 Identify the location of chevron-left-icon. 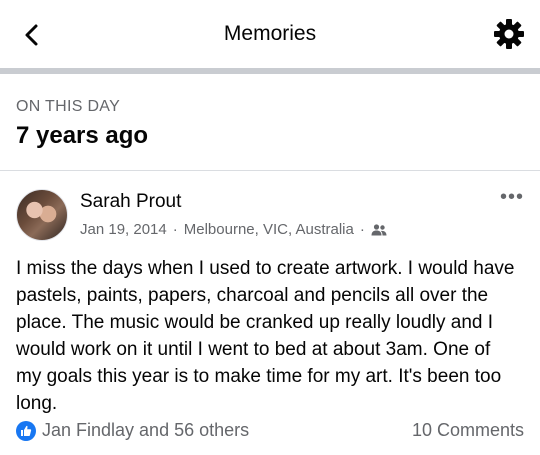
(31, 35).